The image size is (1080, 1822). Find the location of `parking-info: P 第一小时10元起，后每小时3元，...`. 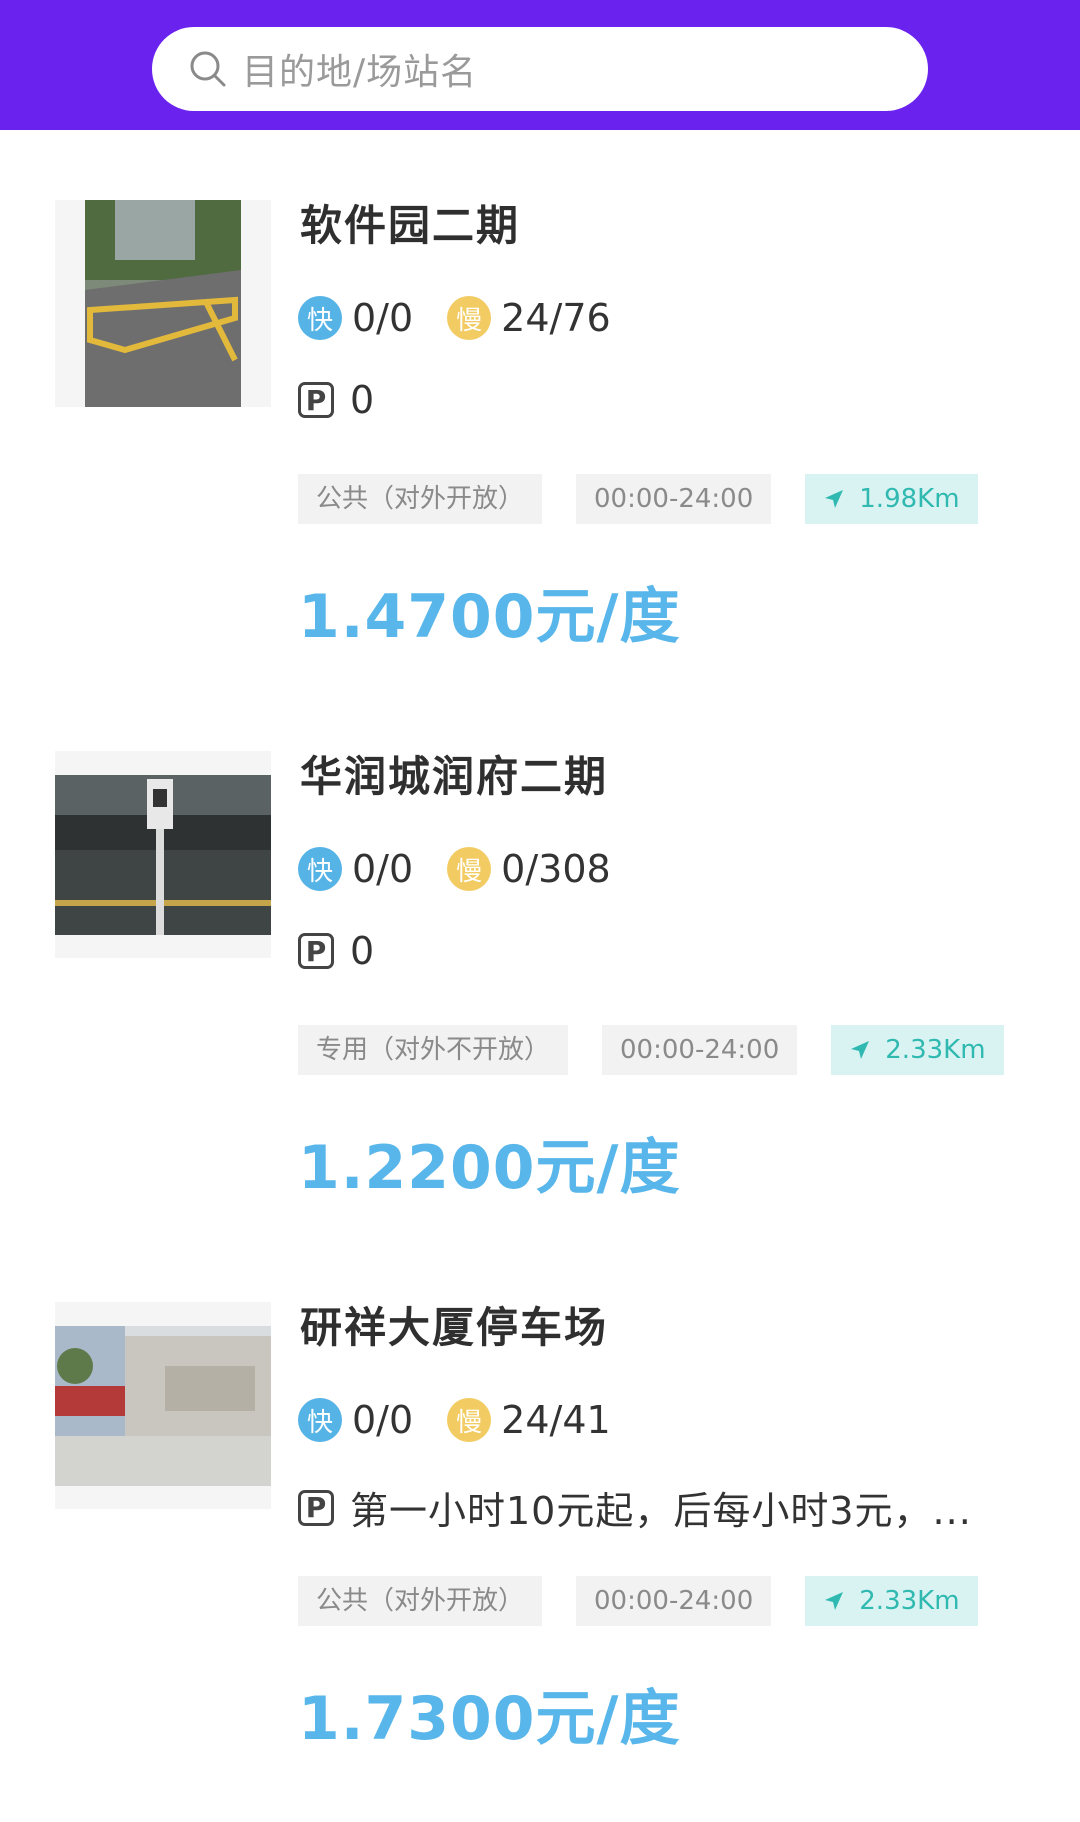

parking-info: P 第一小时10元起，后每小时3元，... is located at coordinates (635, 1507).